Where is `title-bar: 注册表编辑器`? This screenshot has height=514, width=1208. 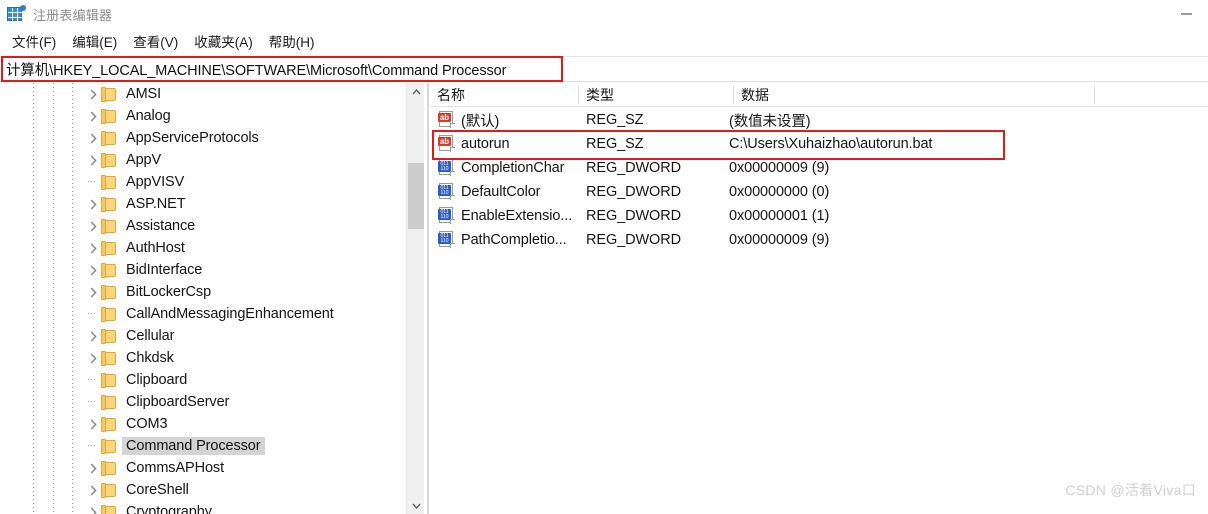 title-bar: 注册表编辑器 is located at coordinates (604, 14).